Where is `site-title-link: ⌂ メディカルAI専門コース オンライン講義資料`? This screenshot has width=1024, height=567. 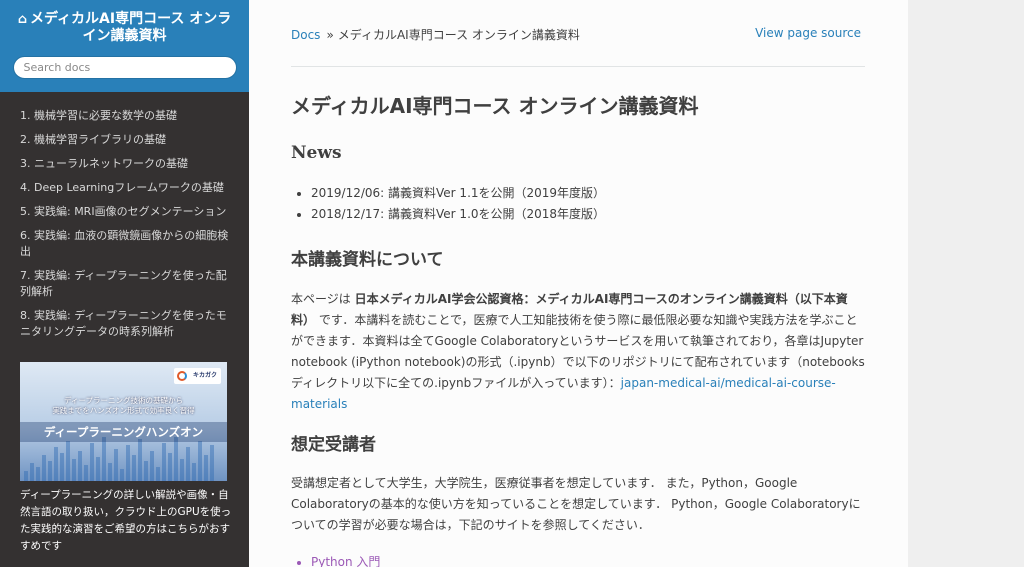
site-title-link: ⌂ メディカルAI専門コース オンライン講義資料 is located at coordinates (124, 27).